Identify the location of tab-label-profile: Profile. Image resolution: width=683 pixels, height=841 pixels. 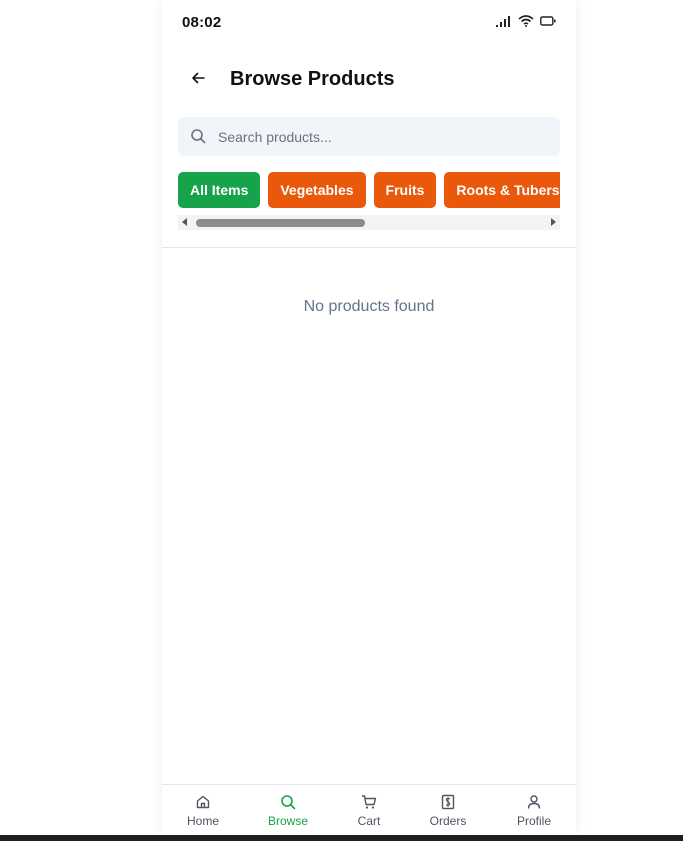
(533, 821).